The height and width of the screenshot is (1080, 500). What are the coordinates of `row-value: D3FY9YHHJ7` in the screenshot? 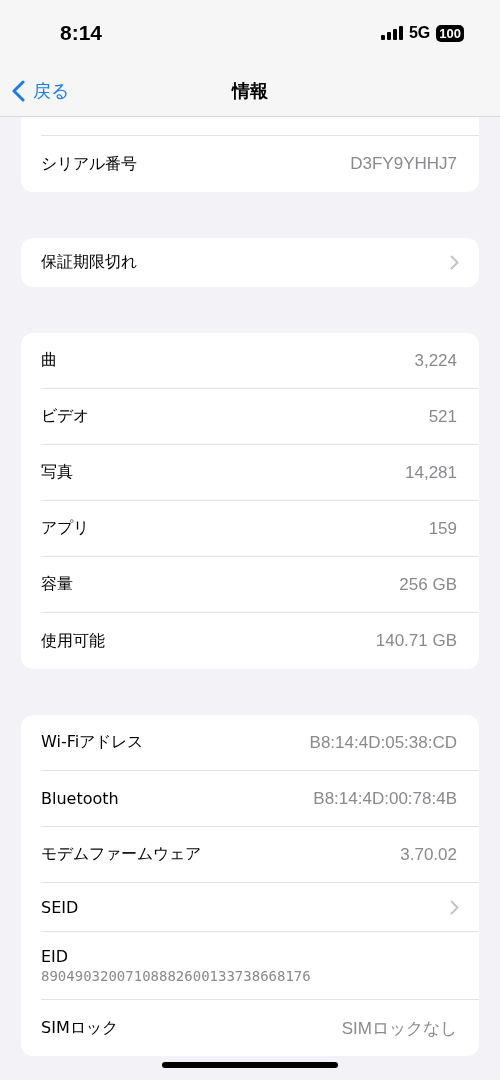 It's located at (403, 164).